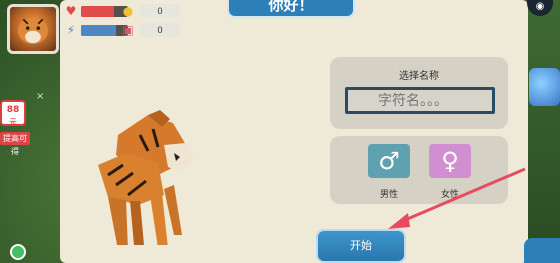 Image resolution: width=560 pixels, height=263 pixels. Describe the element at coordinates (160, 11) in the screenshot. I see `coin-count: 0` at that location.